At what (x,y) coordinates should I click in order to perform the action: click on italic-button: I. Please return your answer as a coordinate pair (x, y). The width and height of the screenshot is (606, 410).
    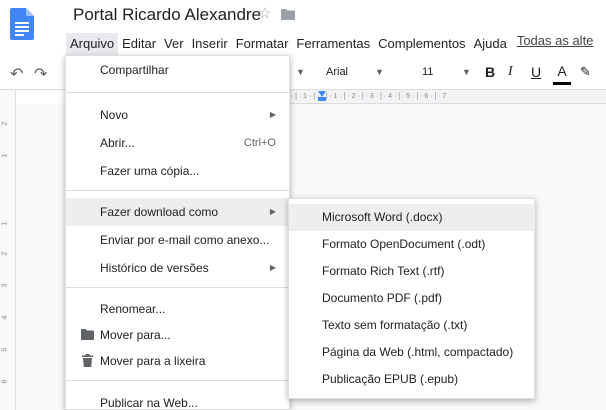
    Looking at the image, I should click on (510, 72).